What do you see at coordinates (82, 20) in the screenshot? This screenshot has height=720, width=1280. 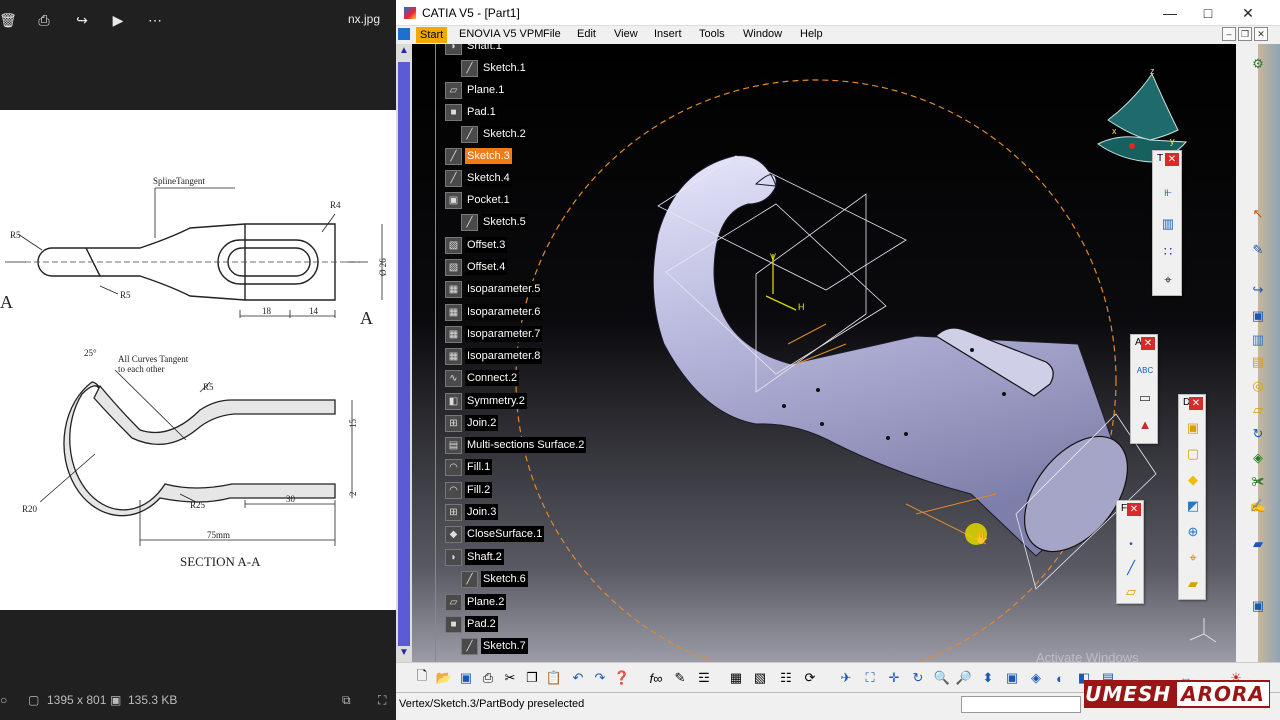 I see `share-button: ↪` at bounding box center [82, 20].